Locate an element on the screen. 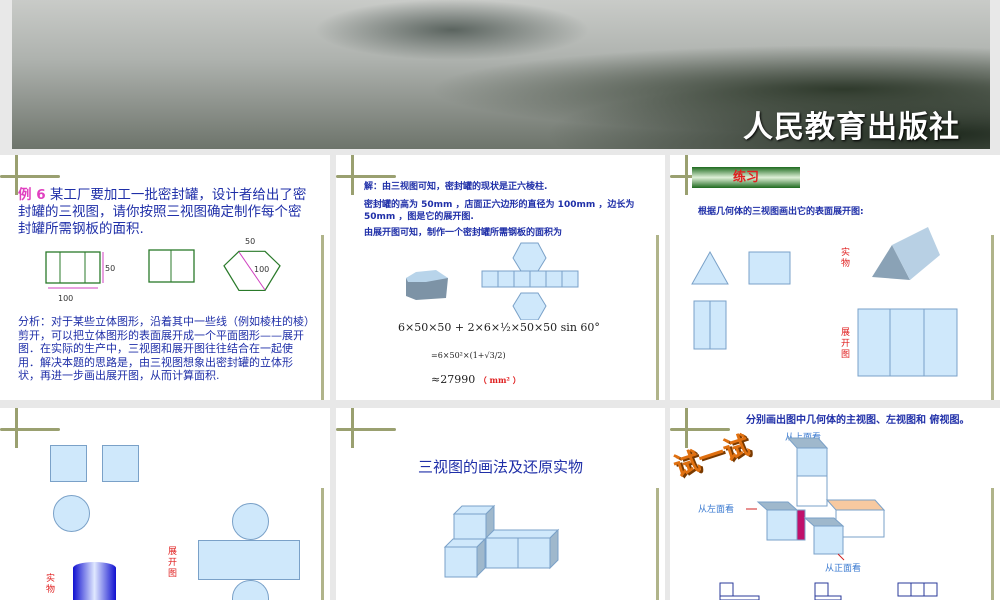 The image size is (1000, 600). net-top-circle is located at coordinates (250, 521).